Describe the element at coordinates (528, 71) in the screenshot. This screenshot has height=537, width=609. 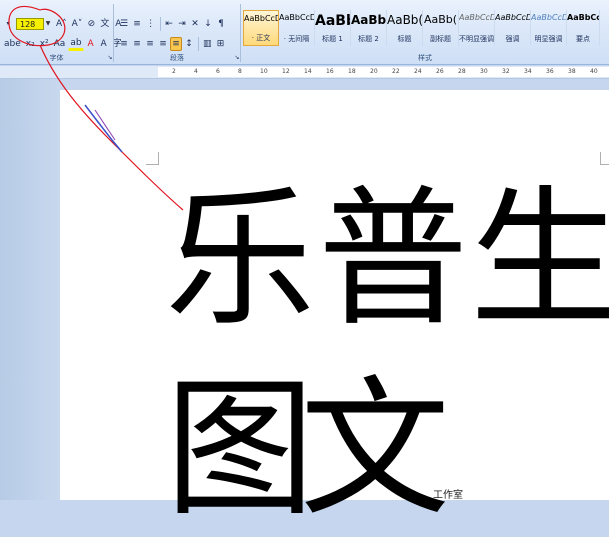
I see `ruler-tick-label: 34` at that location.